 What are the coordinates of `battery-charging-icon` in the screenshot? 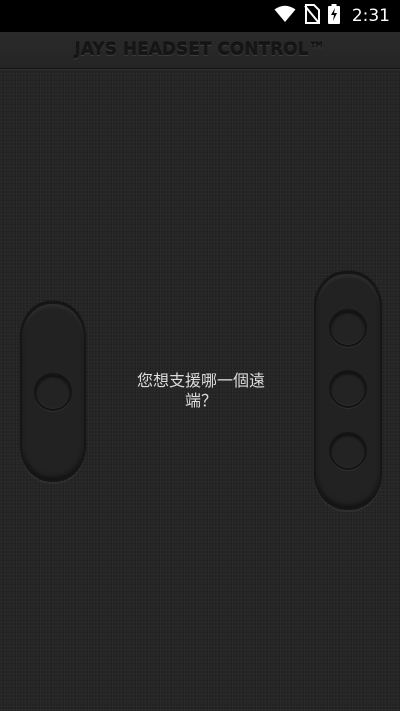 It's located at (333, 16).